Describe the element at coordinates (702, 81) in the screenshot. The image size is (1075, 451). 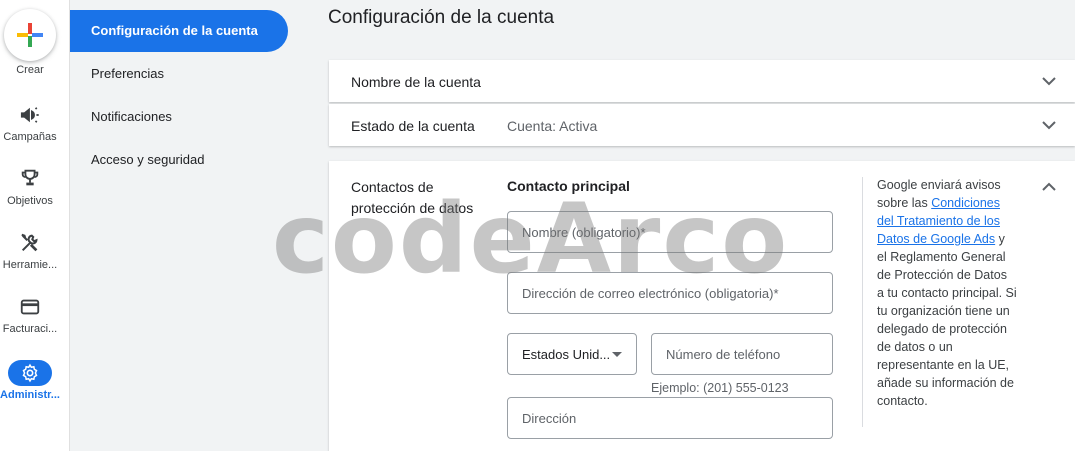
I see `account-name-panel: Nombre de la cuenta` at that location.